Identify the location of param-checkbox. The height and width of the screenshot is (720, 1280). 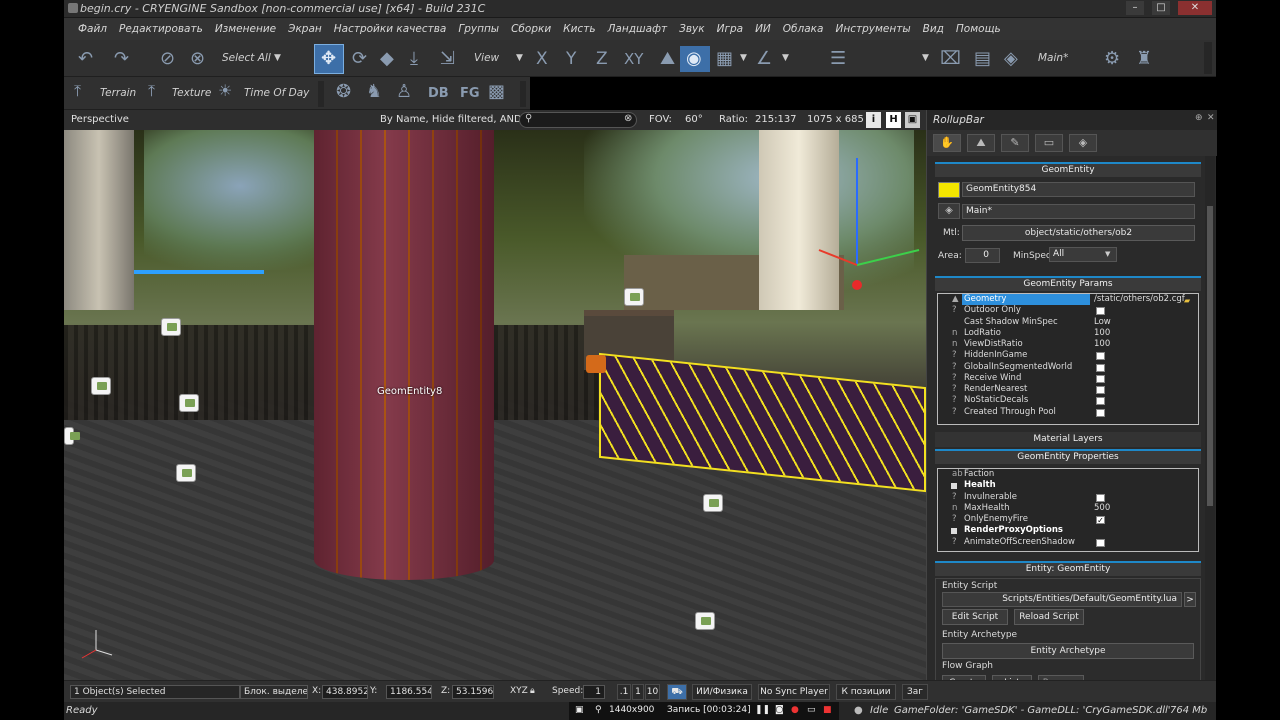
(1100, 367).